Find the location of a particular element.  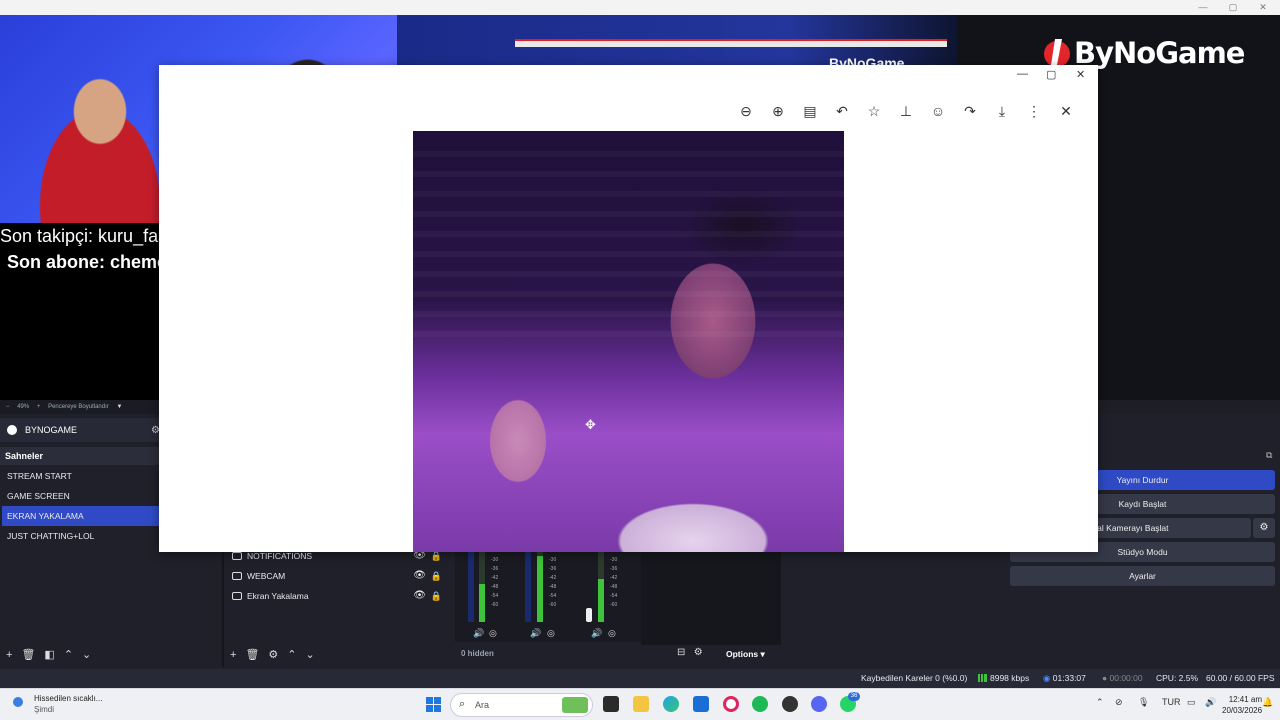

clock-time: 12:41 am is located at coordinates (1245, 699).